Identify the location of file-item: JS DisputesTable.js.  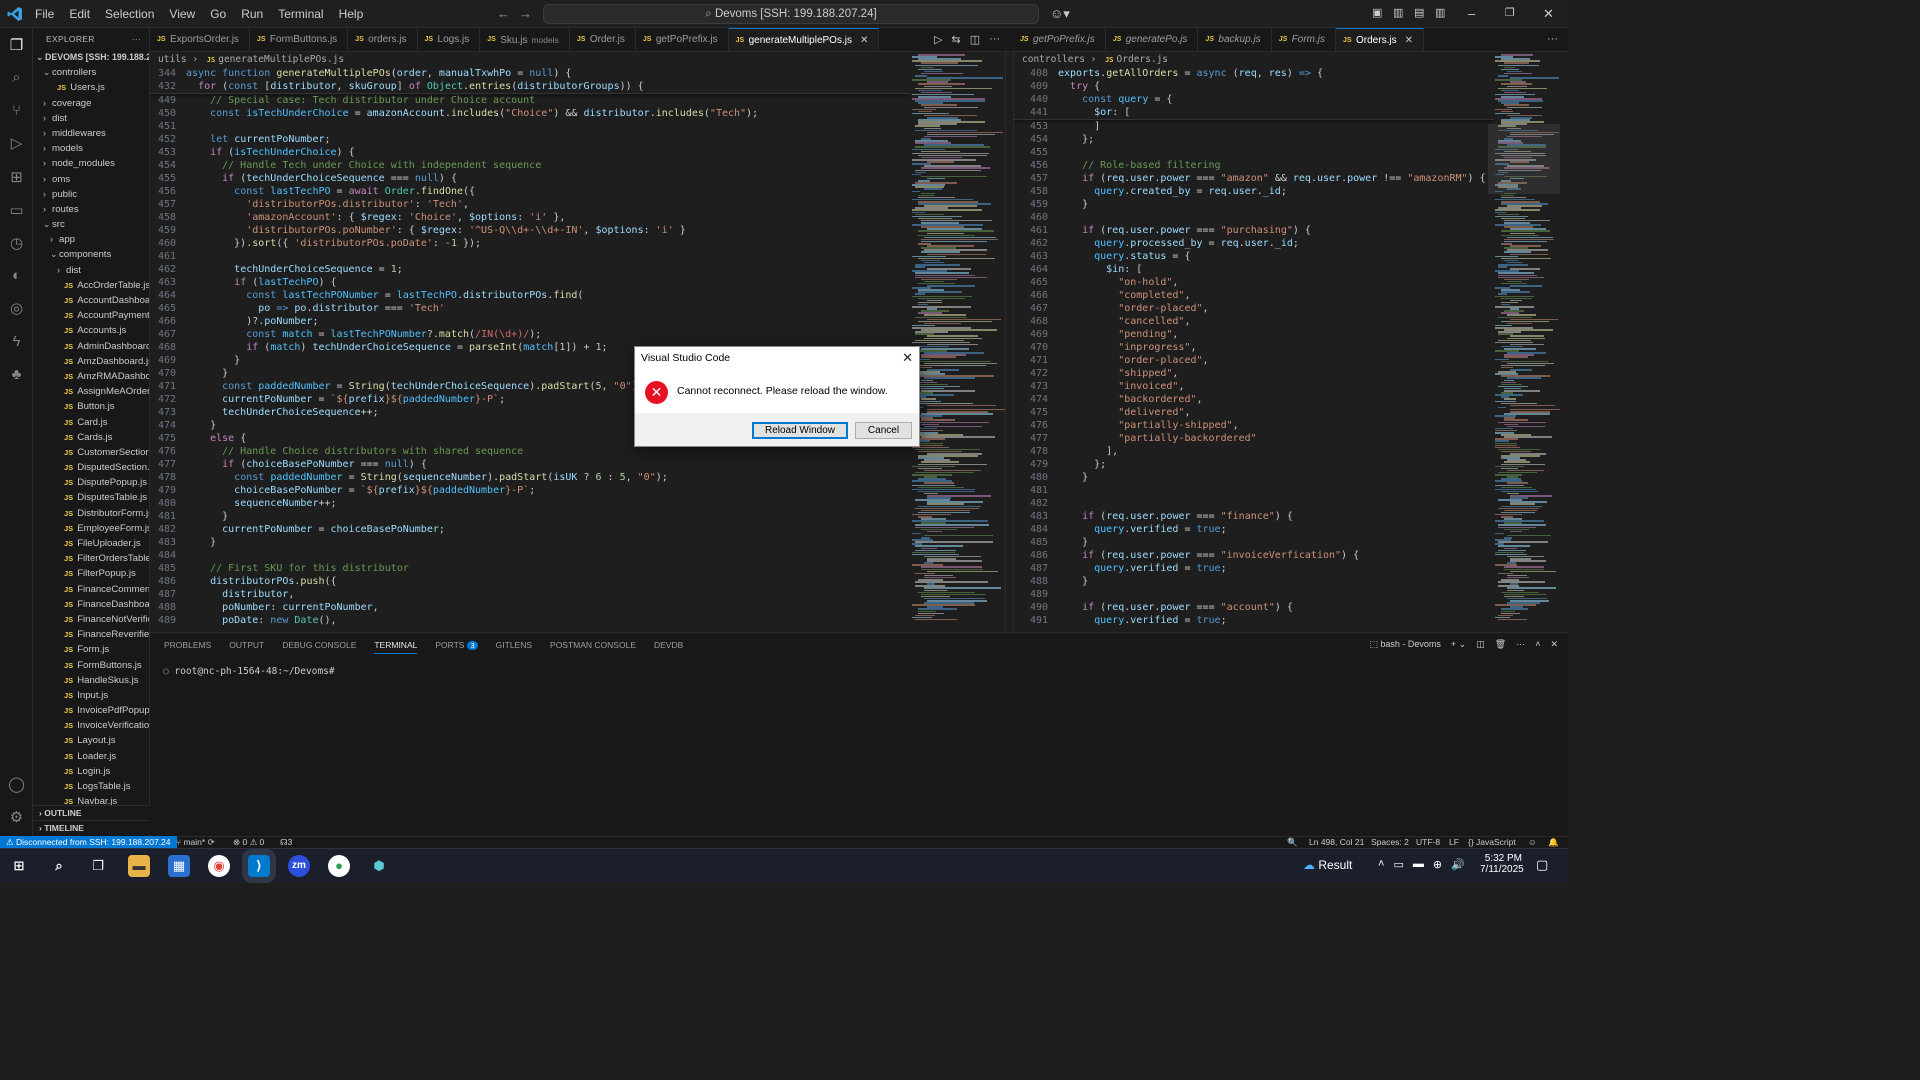
(91, 497).